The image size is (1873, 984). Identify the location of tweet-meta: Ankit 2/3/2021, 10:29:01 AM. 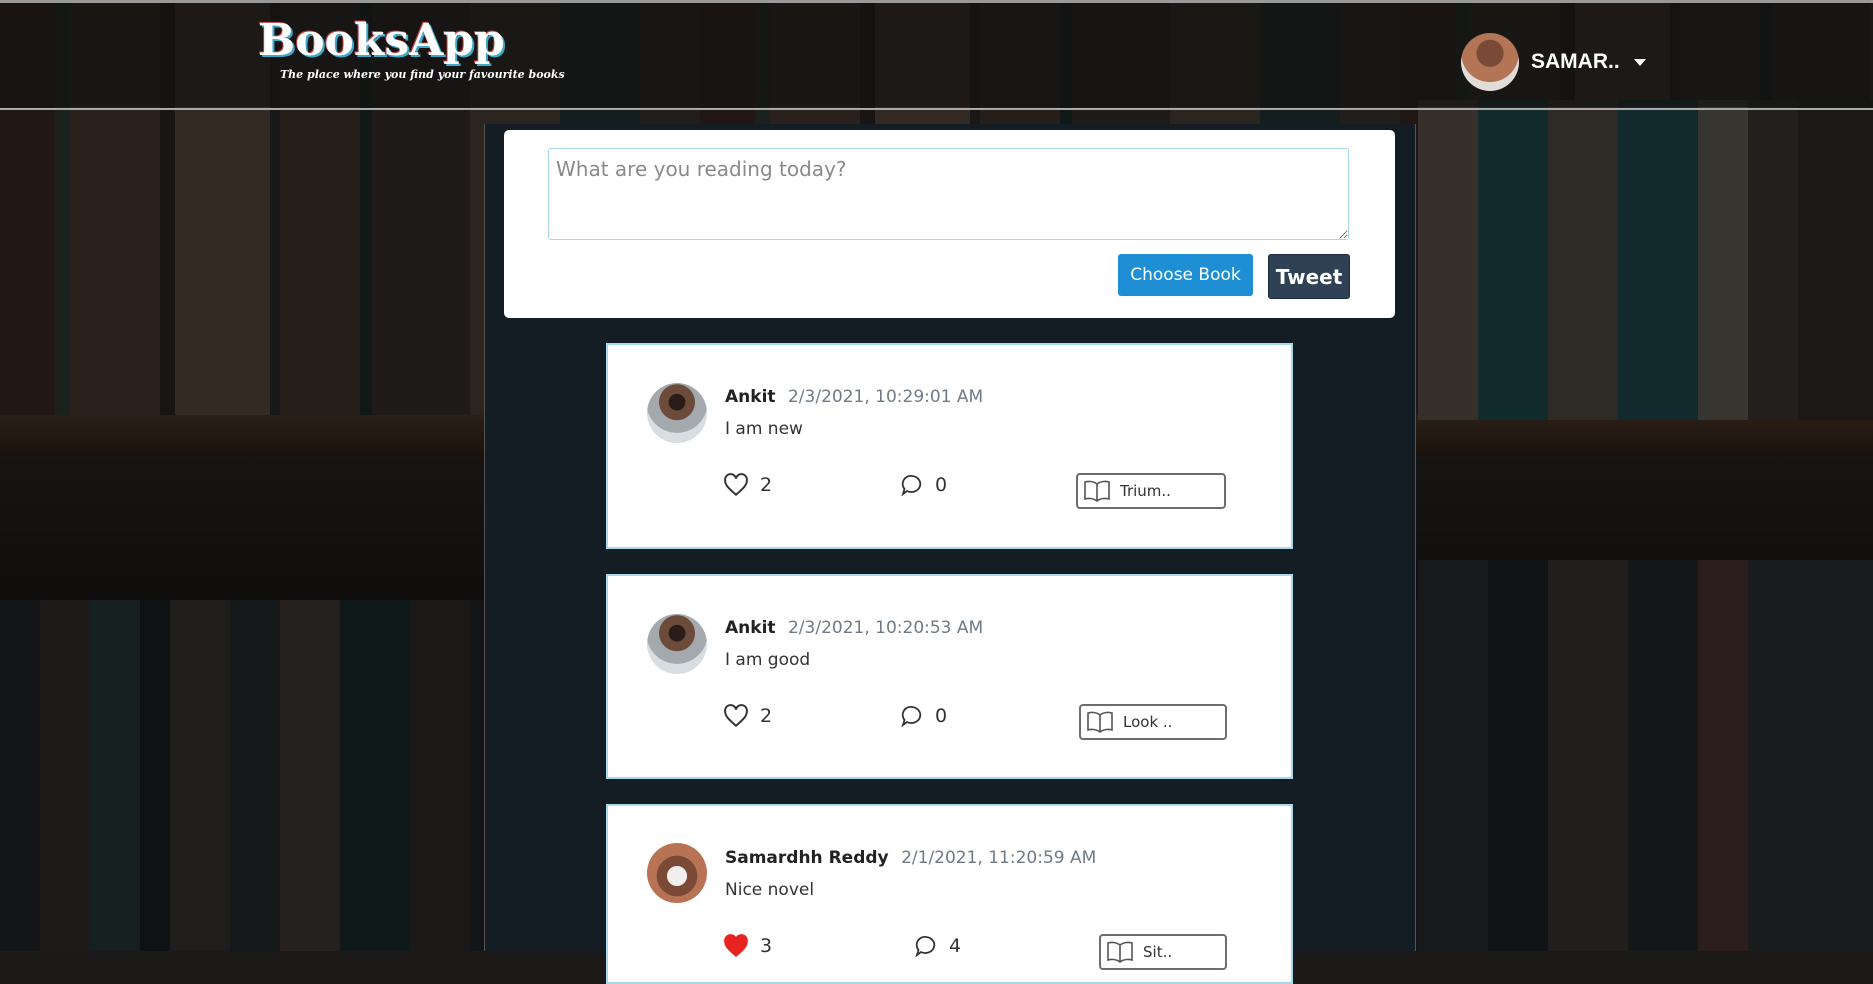
(854, 397).